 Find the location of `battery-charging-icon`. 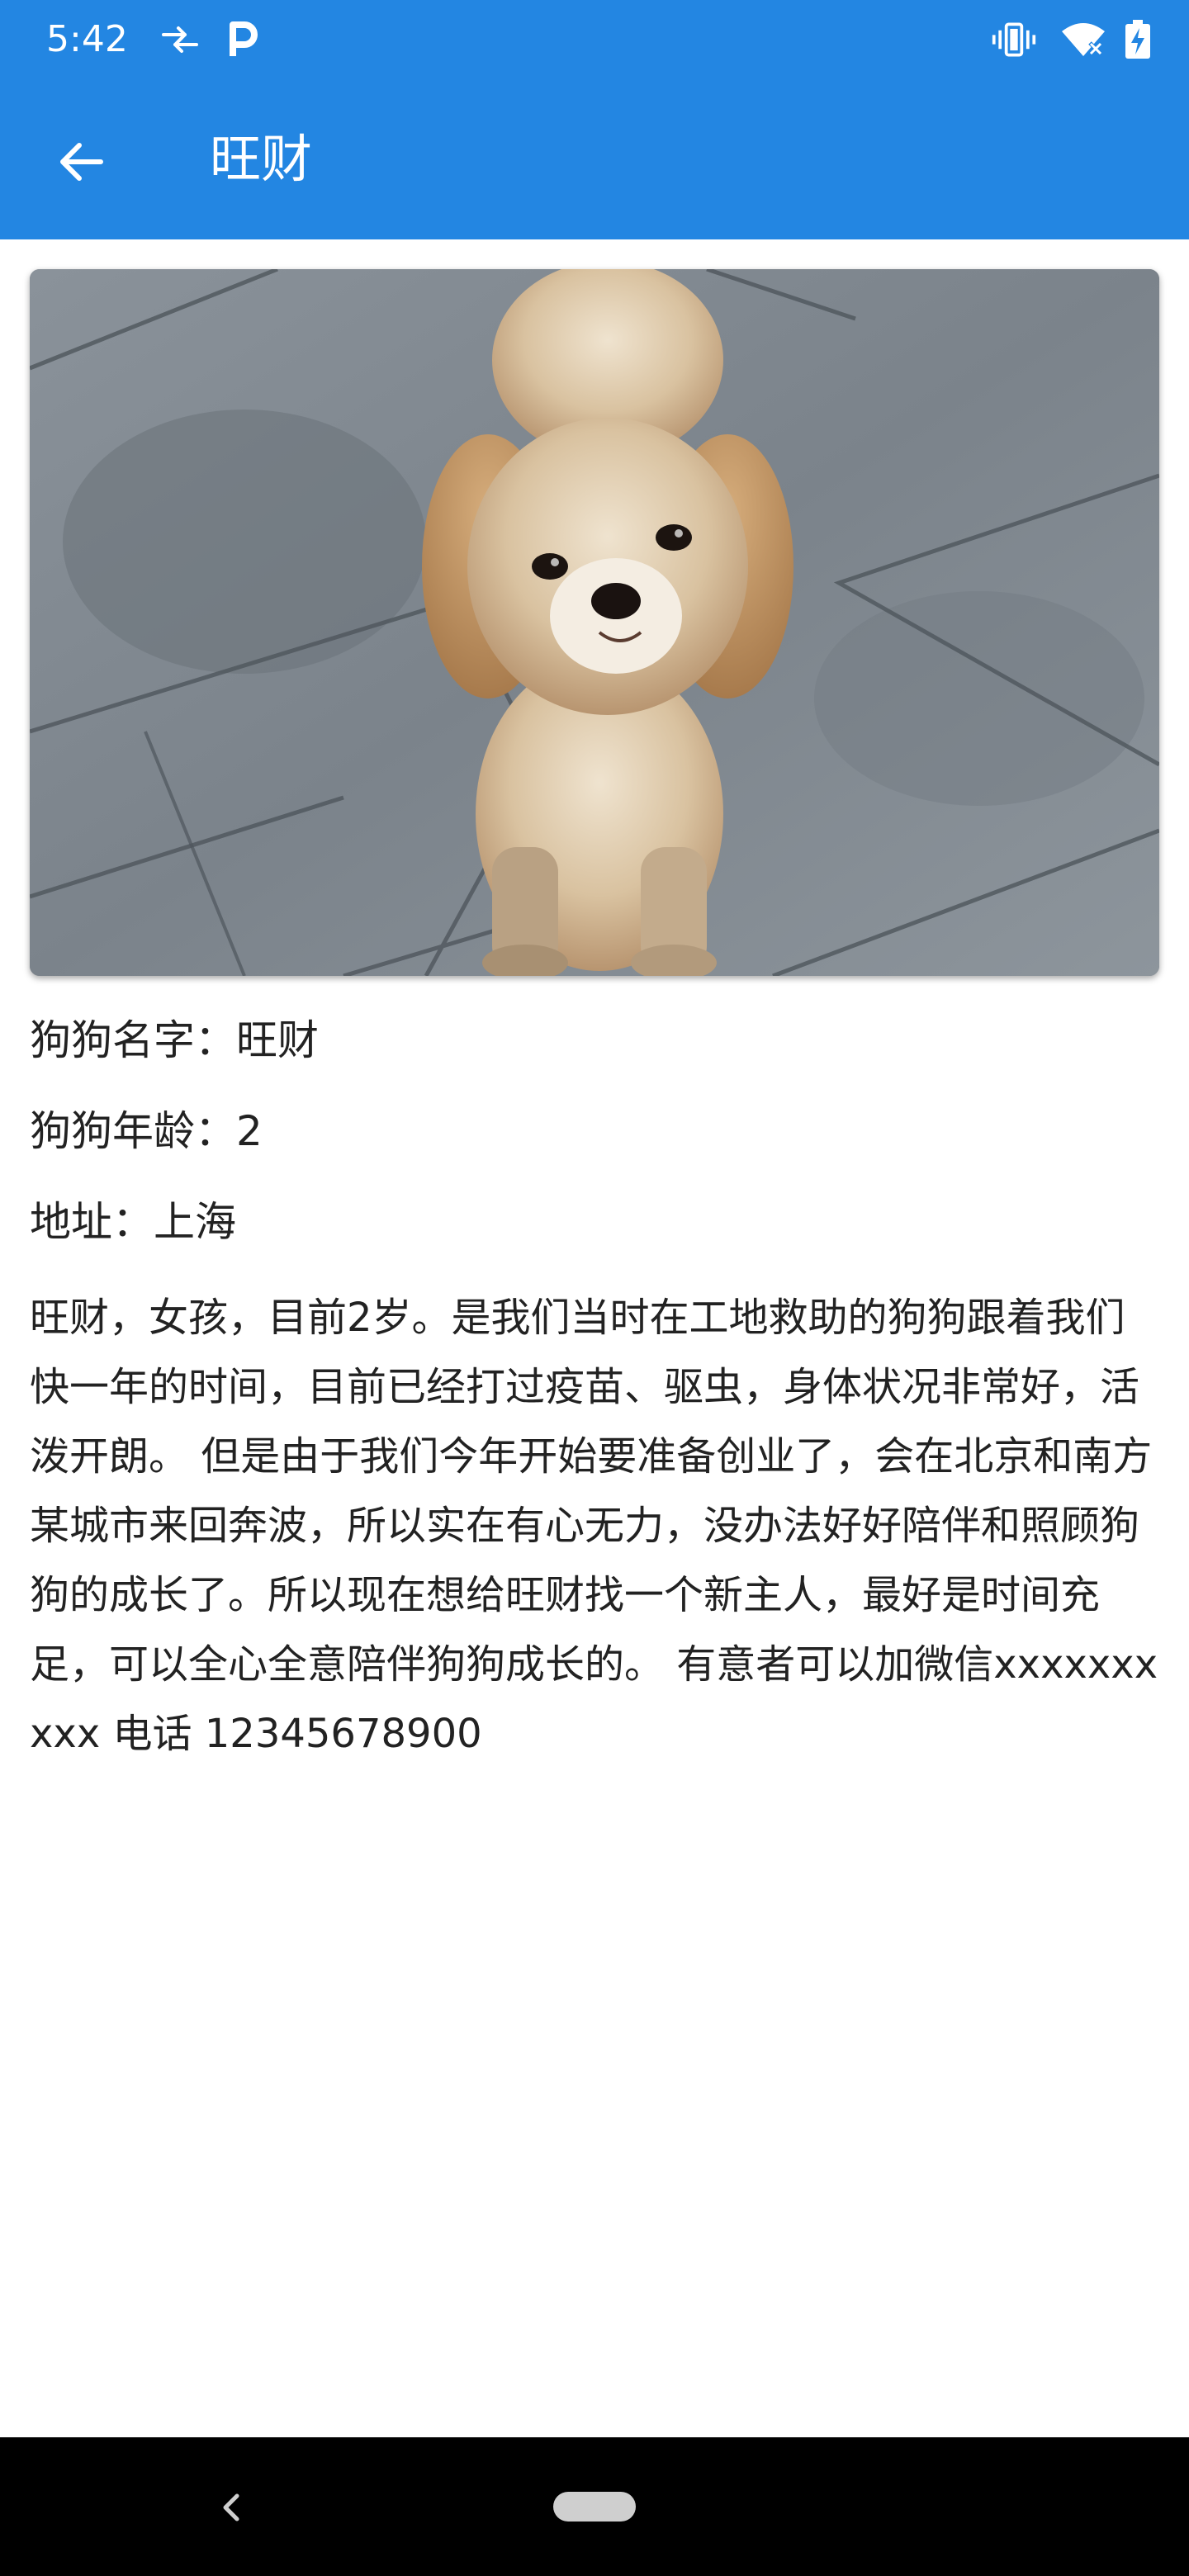

battery-charging-icon is located at coordinates (1138, 39).